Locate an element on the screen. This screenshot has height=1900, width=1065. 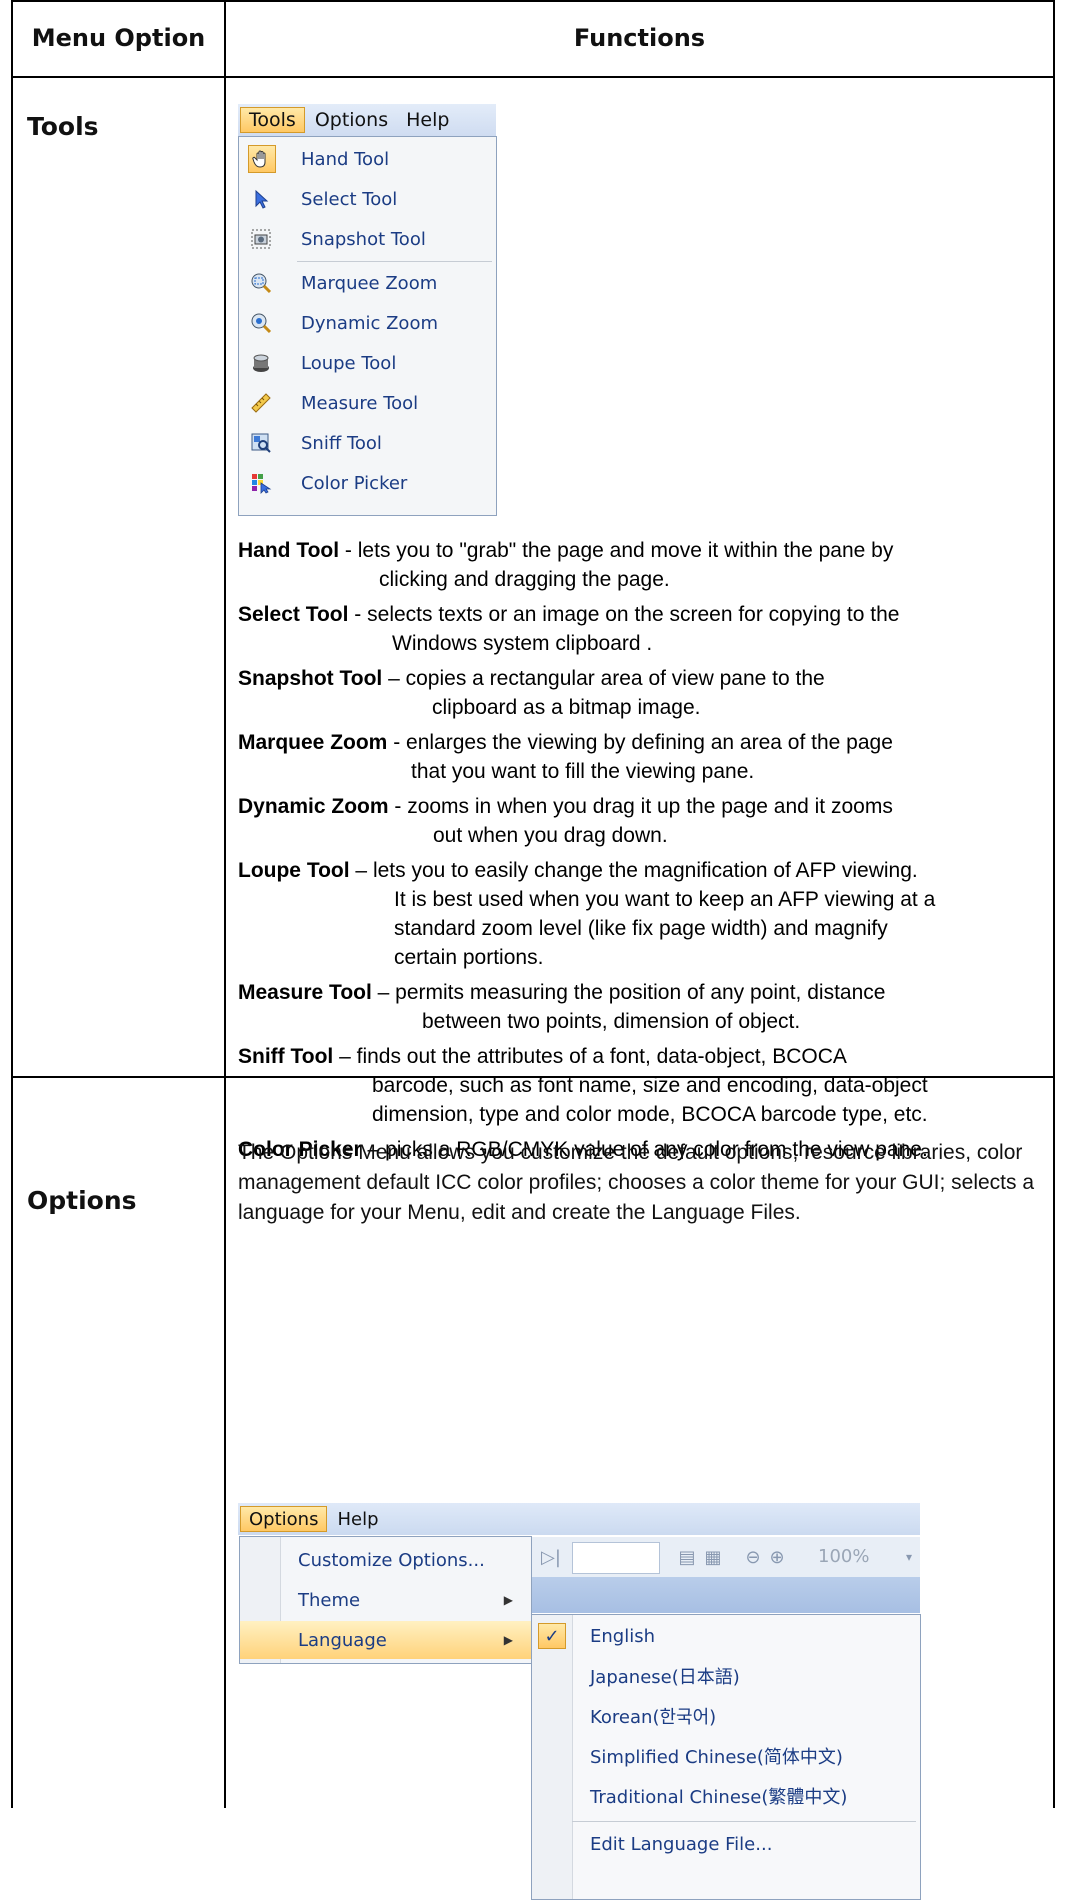
marquee-zoom-icon is located at coordinates (261, 283).